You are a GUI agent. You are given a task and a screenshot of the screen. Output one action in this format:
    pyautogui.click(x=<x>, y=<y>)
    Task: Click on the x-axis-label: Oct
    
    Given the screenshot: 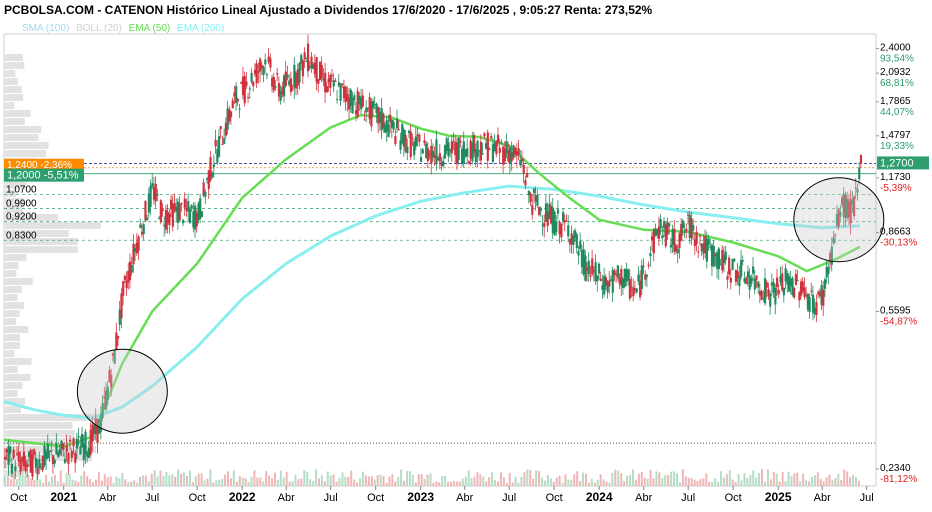 What is the action you would take?
    pyautogui.click(x=18, y=498)
    